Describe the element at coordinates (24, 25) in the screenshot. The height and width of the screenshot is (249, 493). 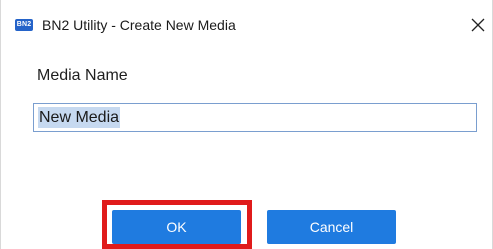
I see `app-logo-icon: BN2` at that location.